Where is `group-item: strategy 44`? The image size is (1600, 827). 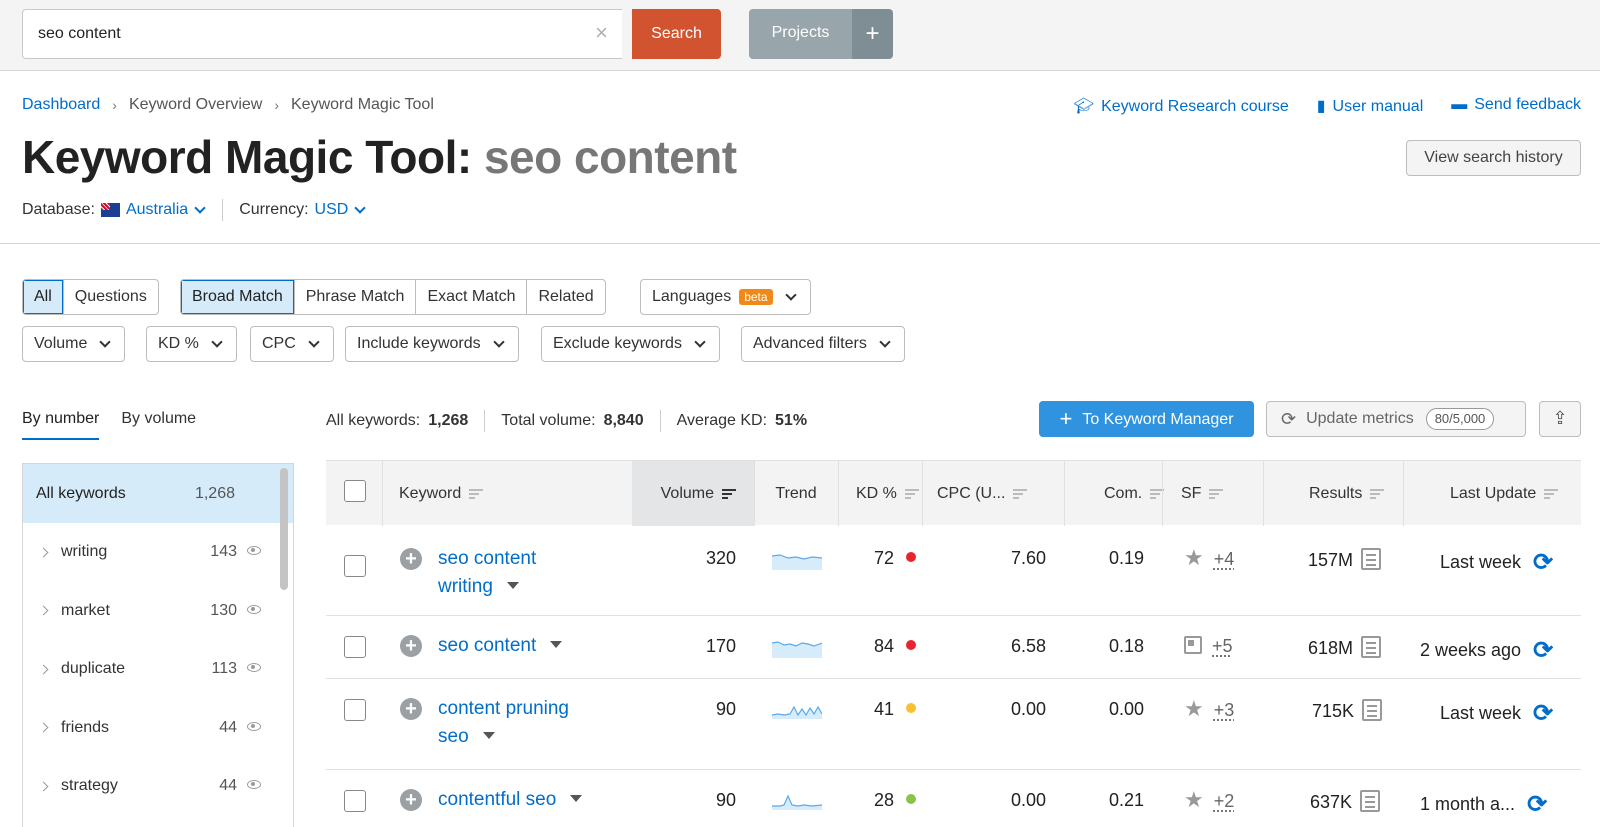
group-item: strategy 44 is located at coordinates (158, 786).